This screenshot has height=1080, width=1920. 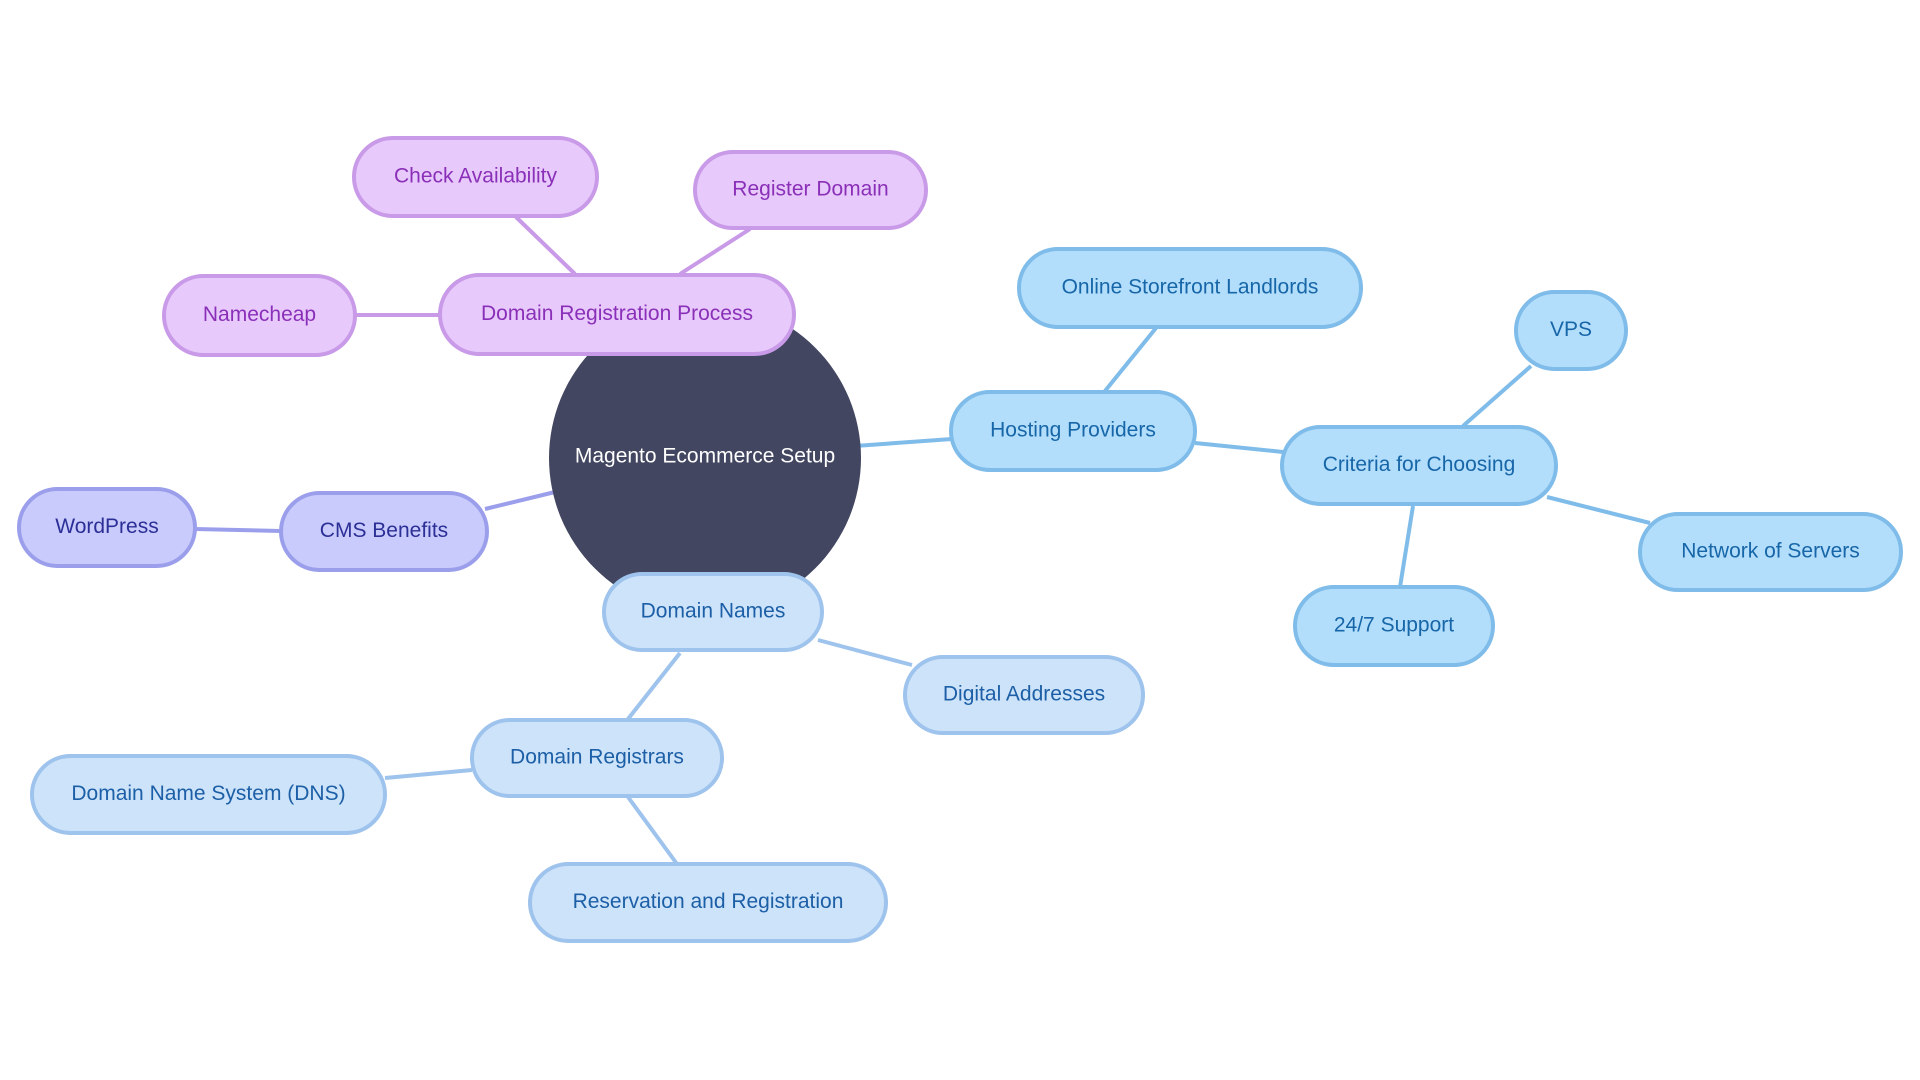 I want to click on edge-root-cms, so click(x=520, y=500).